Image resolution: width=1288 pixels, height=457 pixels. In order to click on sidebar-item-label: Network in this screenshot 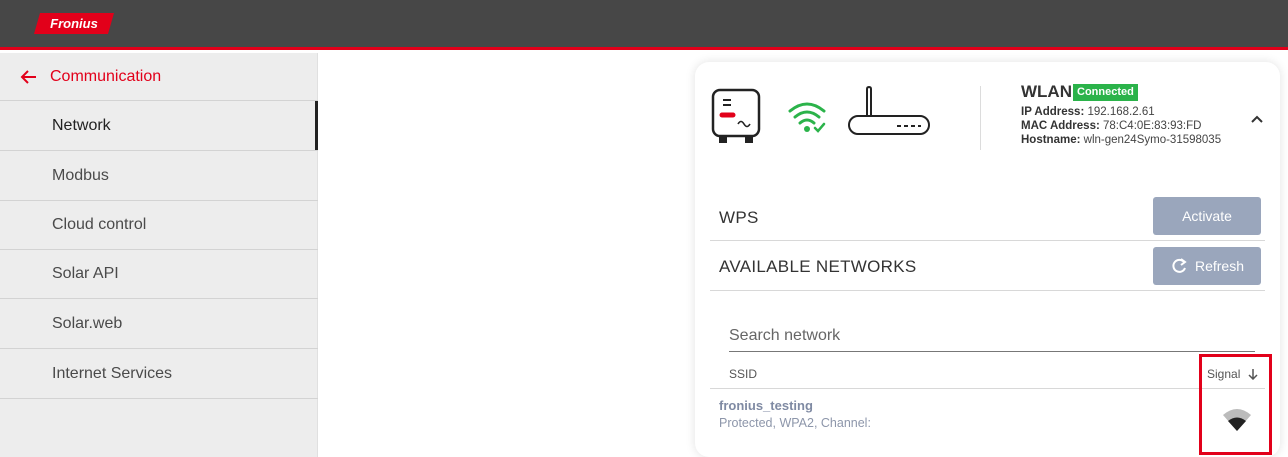, I will do `click(81, 125)`.